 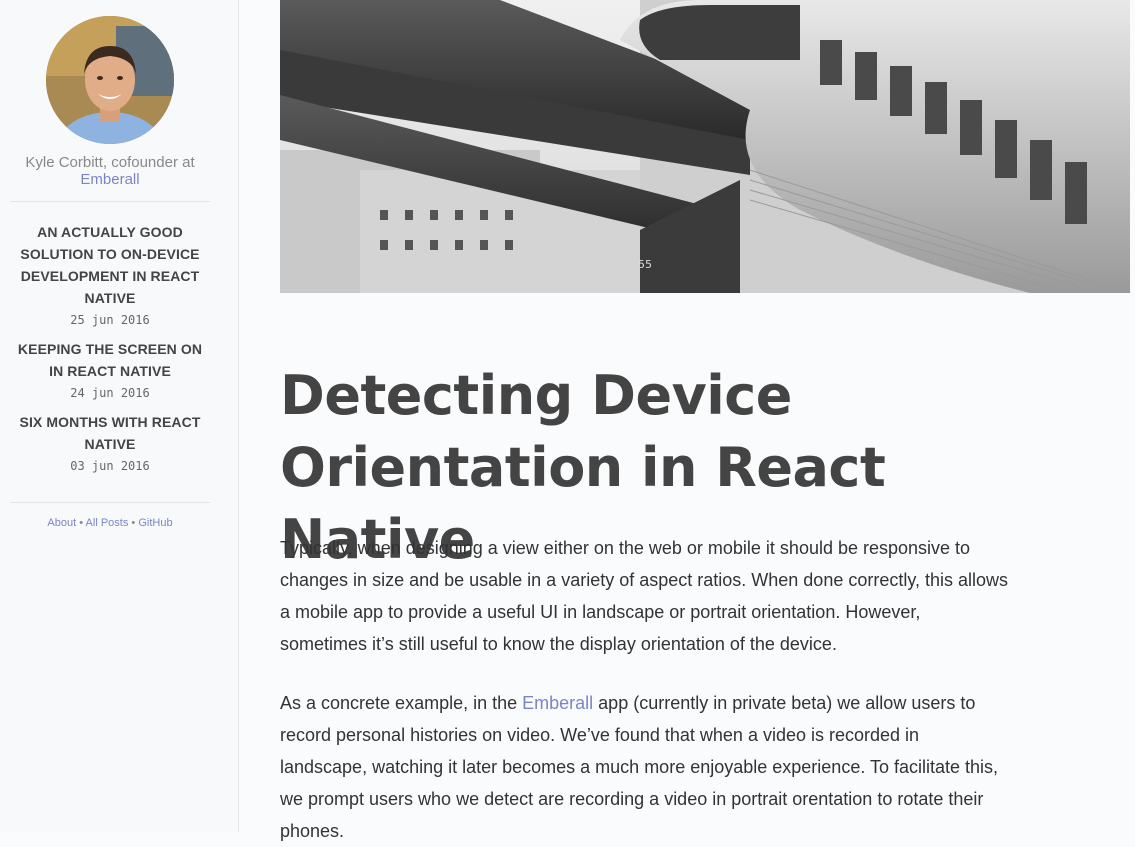 I want to click on hero-pillar-number: 55, so click(x=645, y=264).